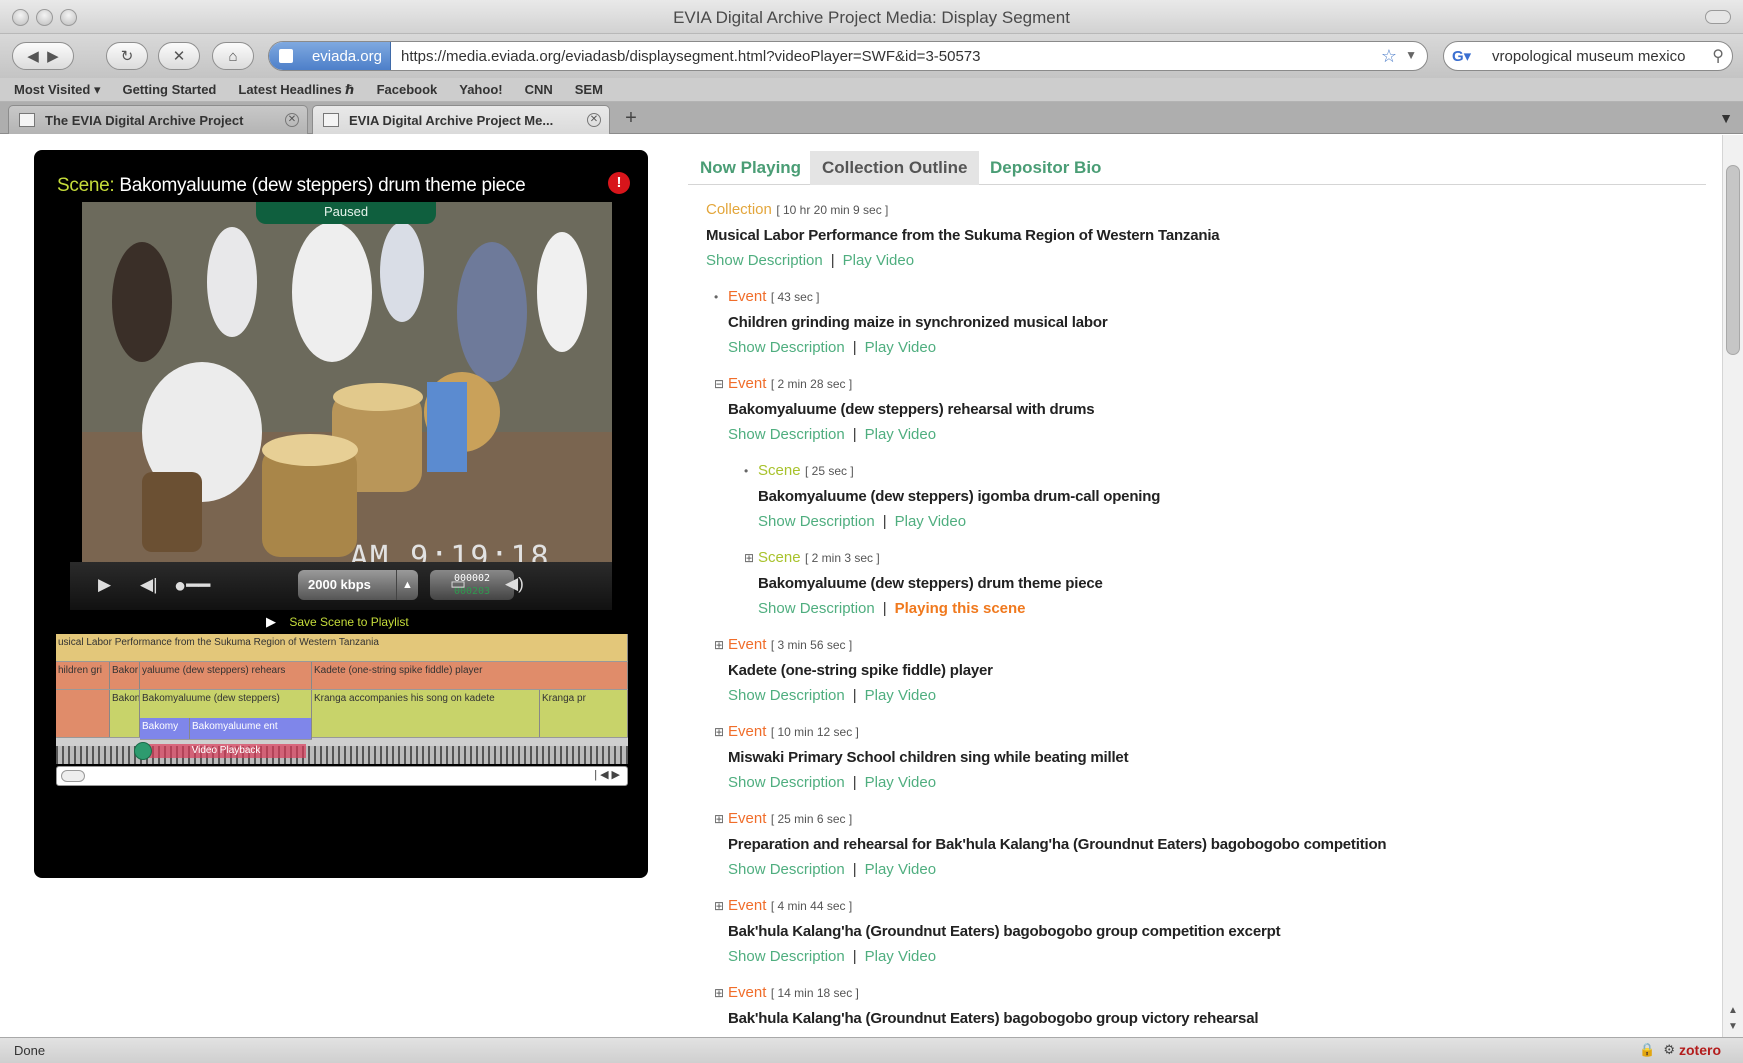 This screenshot has width=1743, height=1063. What do you see at coordinates (461, 119) in the screenshot?
I see `tab-evia-media: EVIA Digital Archive Project Me... ✕` at bounding box center [461, 119].